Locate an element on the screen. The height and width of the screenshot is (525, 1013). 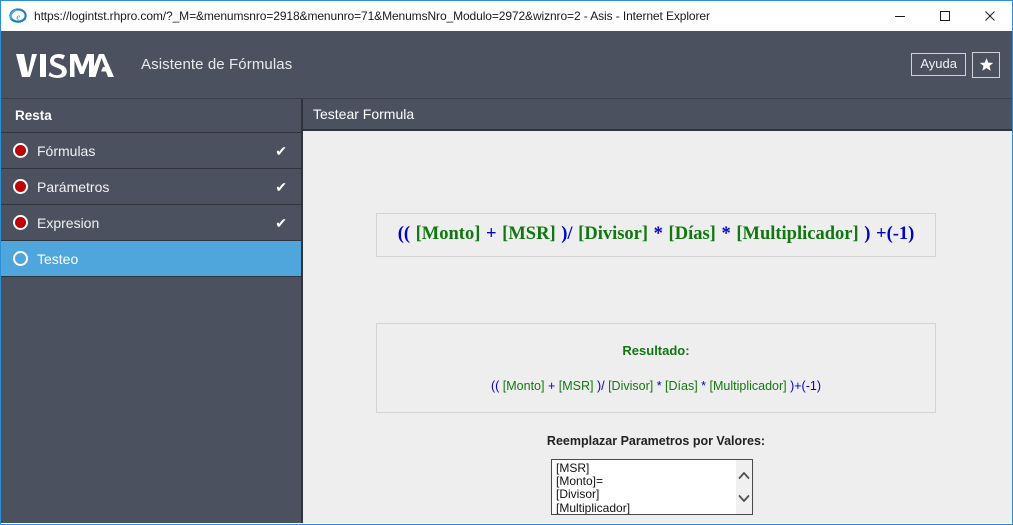
window-controls is located at coordinates (944, 16).